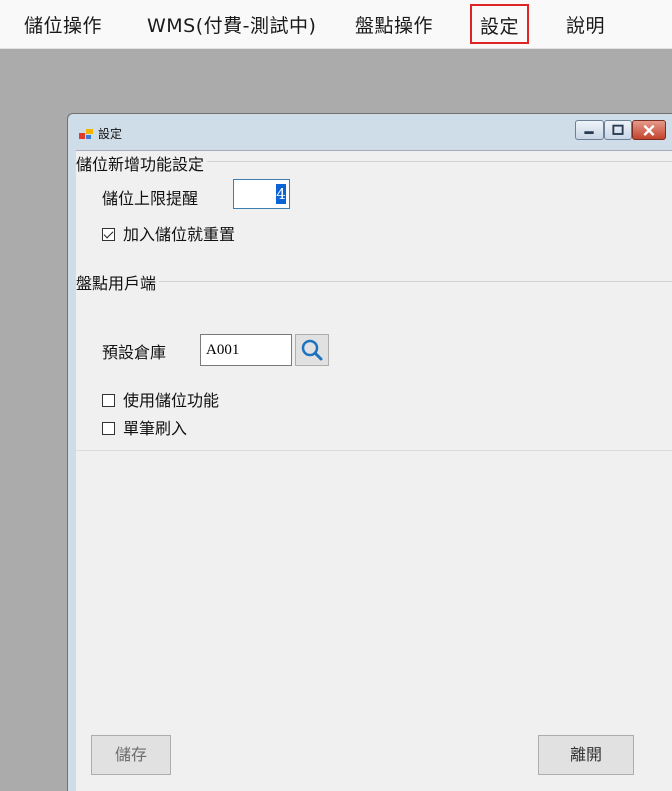 The width and height of the screenshot is (672, 791). I want to click on reset-on-add-checkbox: 加入儲位就重置, so click(168, 233).